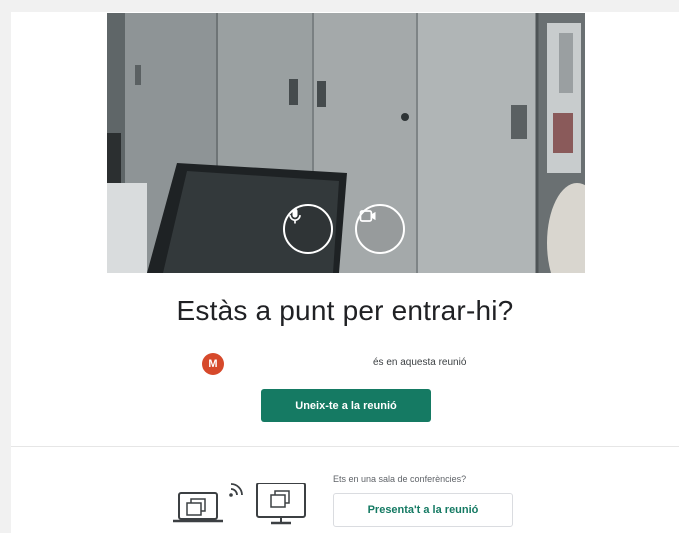  Describe the element at coordinates (239, 504) in the screenshot. I see `present-illustration` at that location.